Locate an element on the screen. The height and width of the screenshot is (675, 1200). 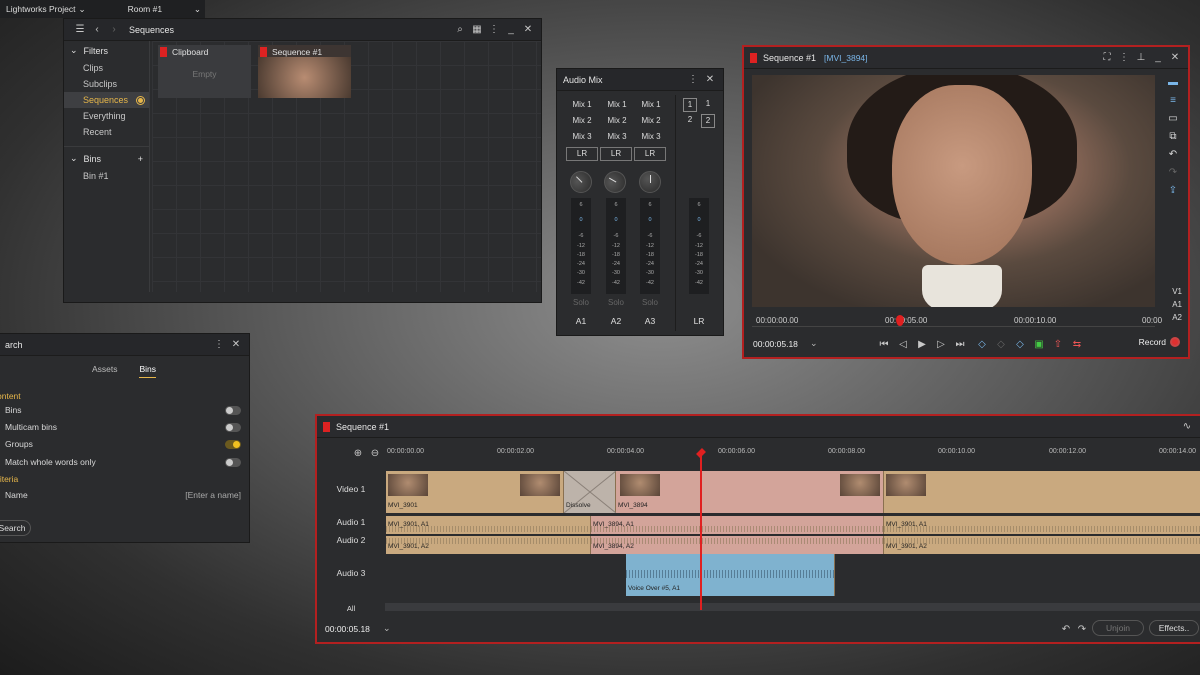
pin-icon: ⊥ is located at coordinates (1141, 58).